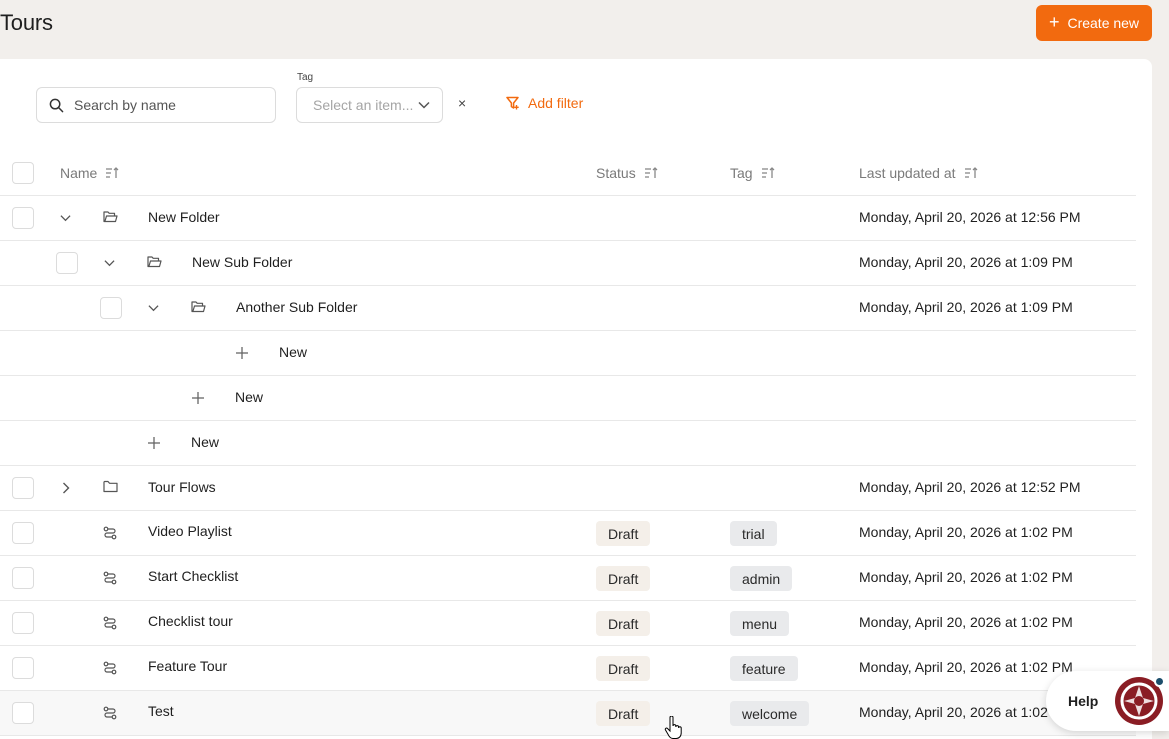  Describe the element at coordinates (1083, 701) in the screenshot. I see `help-label: Help` at that location.